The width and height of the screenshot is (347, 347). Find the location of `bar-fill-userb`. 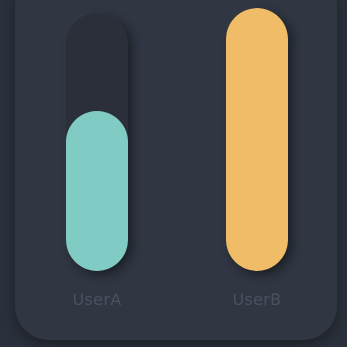

bar-fill-userb is located at coordinates (257, 139).